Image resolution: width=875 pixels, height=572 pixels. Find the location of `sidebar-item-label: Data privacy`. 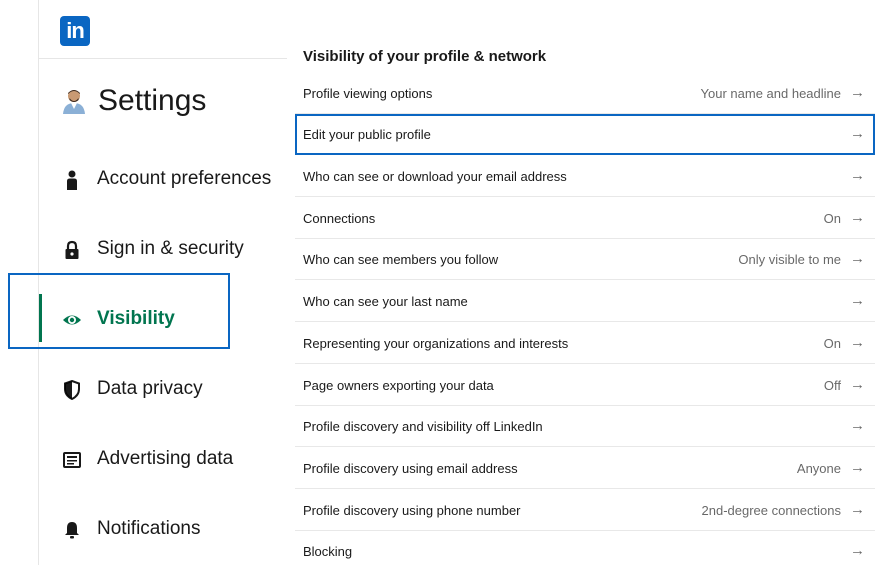

sidebar-item-label: Data privacy is located at coordinates (150, 388).